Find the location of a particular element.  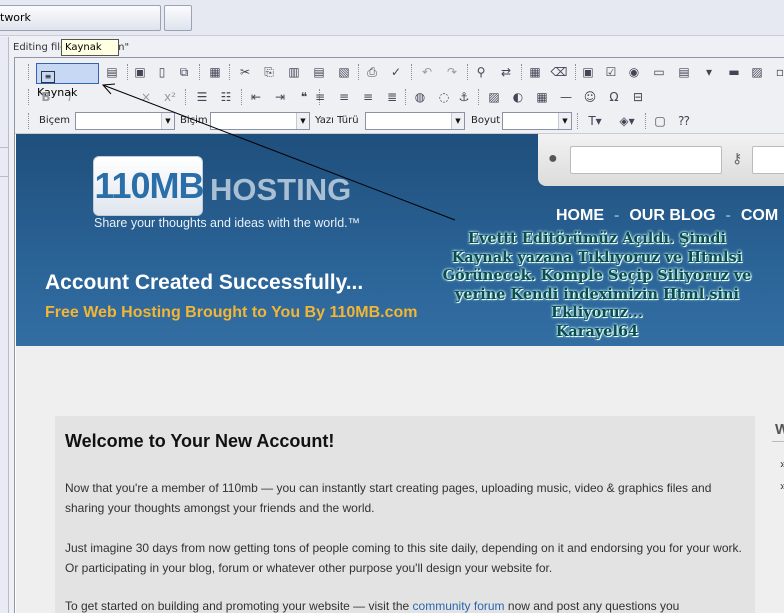

superscript-icon: x² is located at coordinates (170, 97).